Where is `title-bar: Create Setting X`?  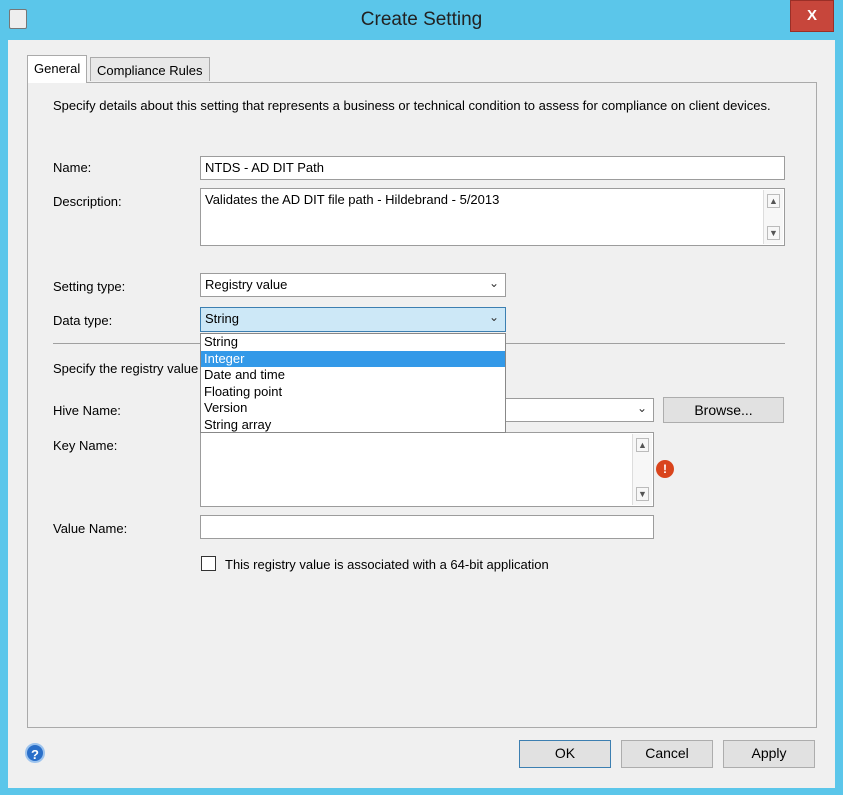 title-bar: Create Setting X is located at coordinates (421, 20).